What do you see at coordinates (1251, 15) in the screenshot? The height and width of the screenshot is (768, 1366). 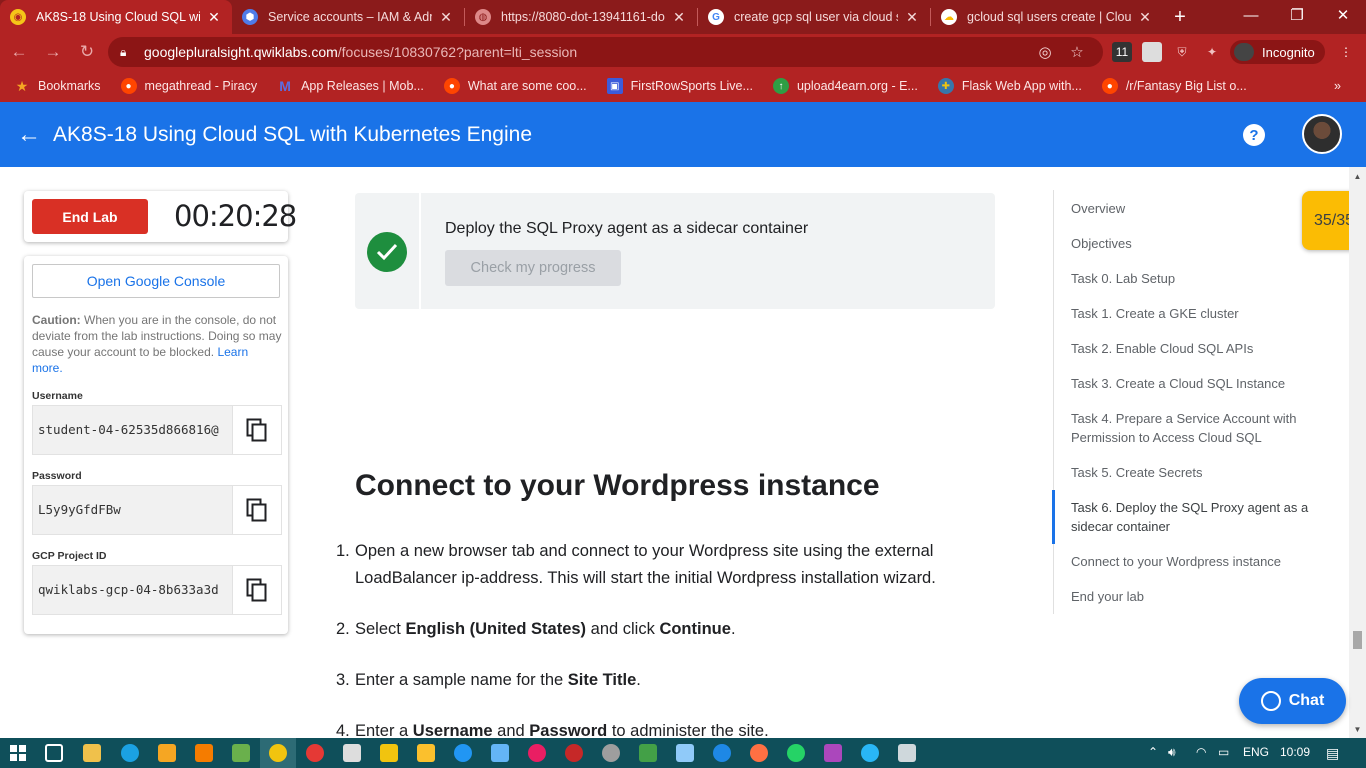 I see `minimize-icon: ―` at bounding box center [1251, 15].